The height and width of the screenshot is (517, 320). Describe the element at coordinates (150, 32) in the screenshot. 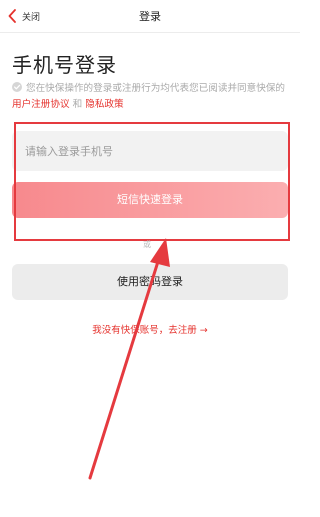

I see `nav-divider` at that location.